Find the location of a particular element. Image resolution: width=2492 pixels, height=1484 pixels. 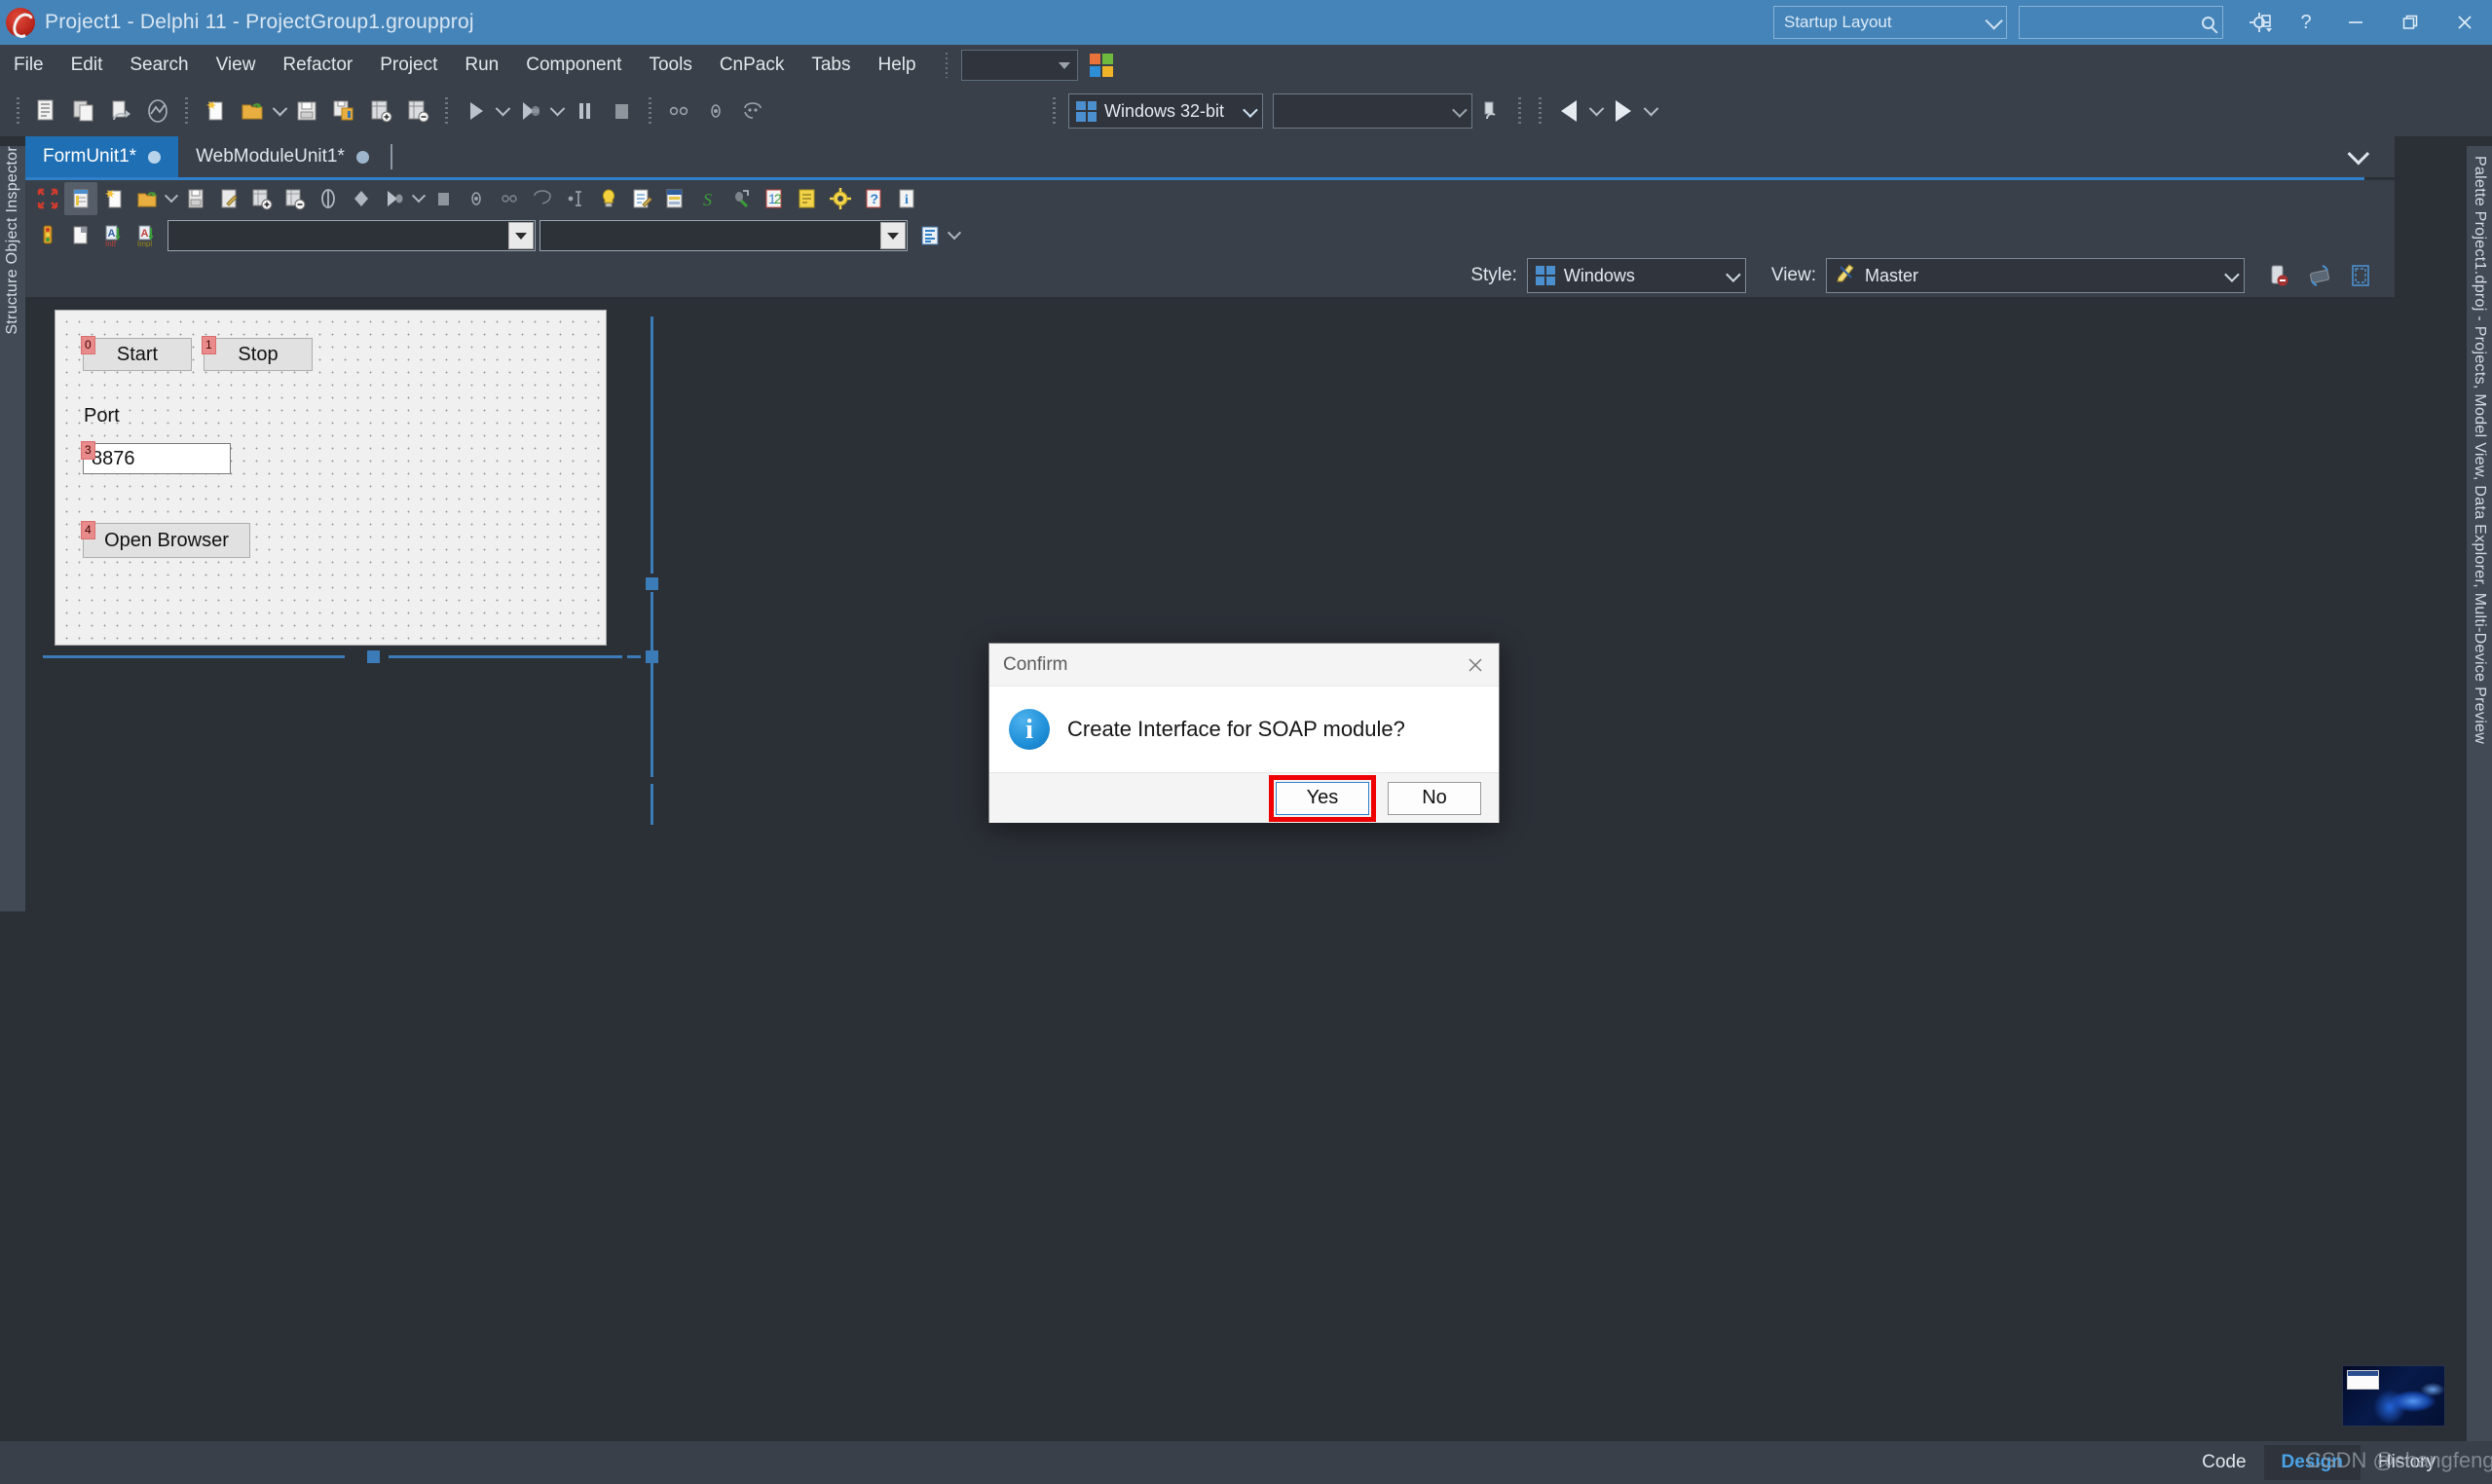

form-button-open-browser: Open Browser is located at coordinates (166, 540).